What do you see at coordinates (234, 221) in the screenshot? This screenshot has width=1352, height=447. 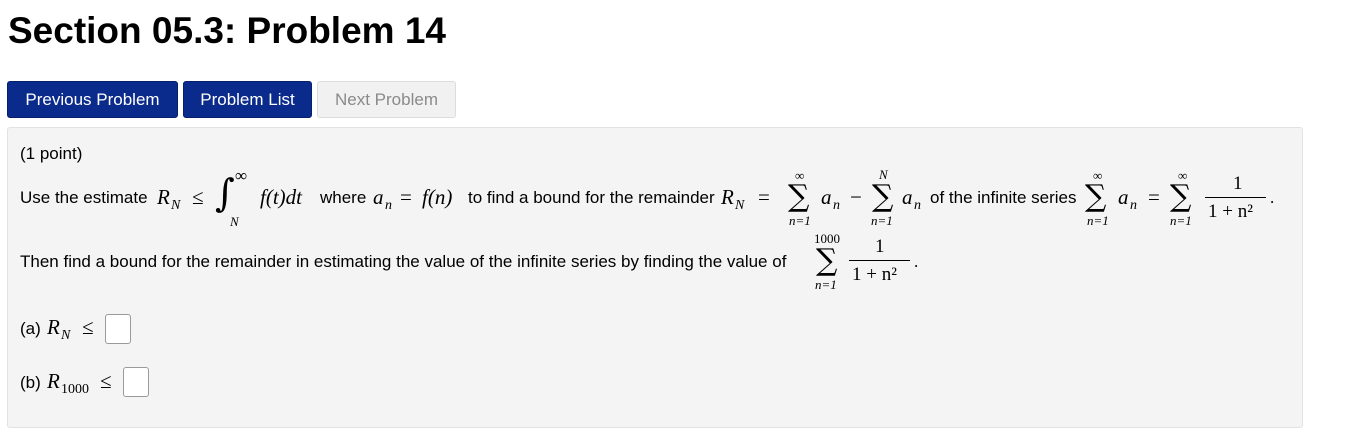 I see `integral-lower-limit: N` at bounding box center [234, 221].